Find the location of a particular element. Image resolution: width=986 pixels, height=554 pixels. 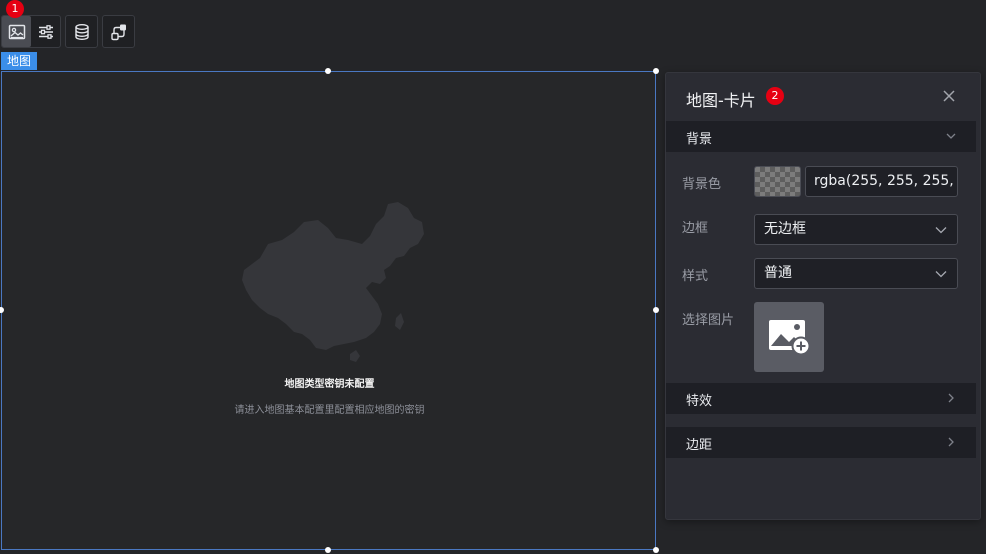

image-picker-button is located at coordinates (789, 337).